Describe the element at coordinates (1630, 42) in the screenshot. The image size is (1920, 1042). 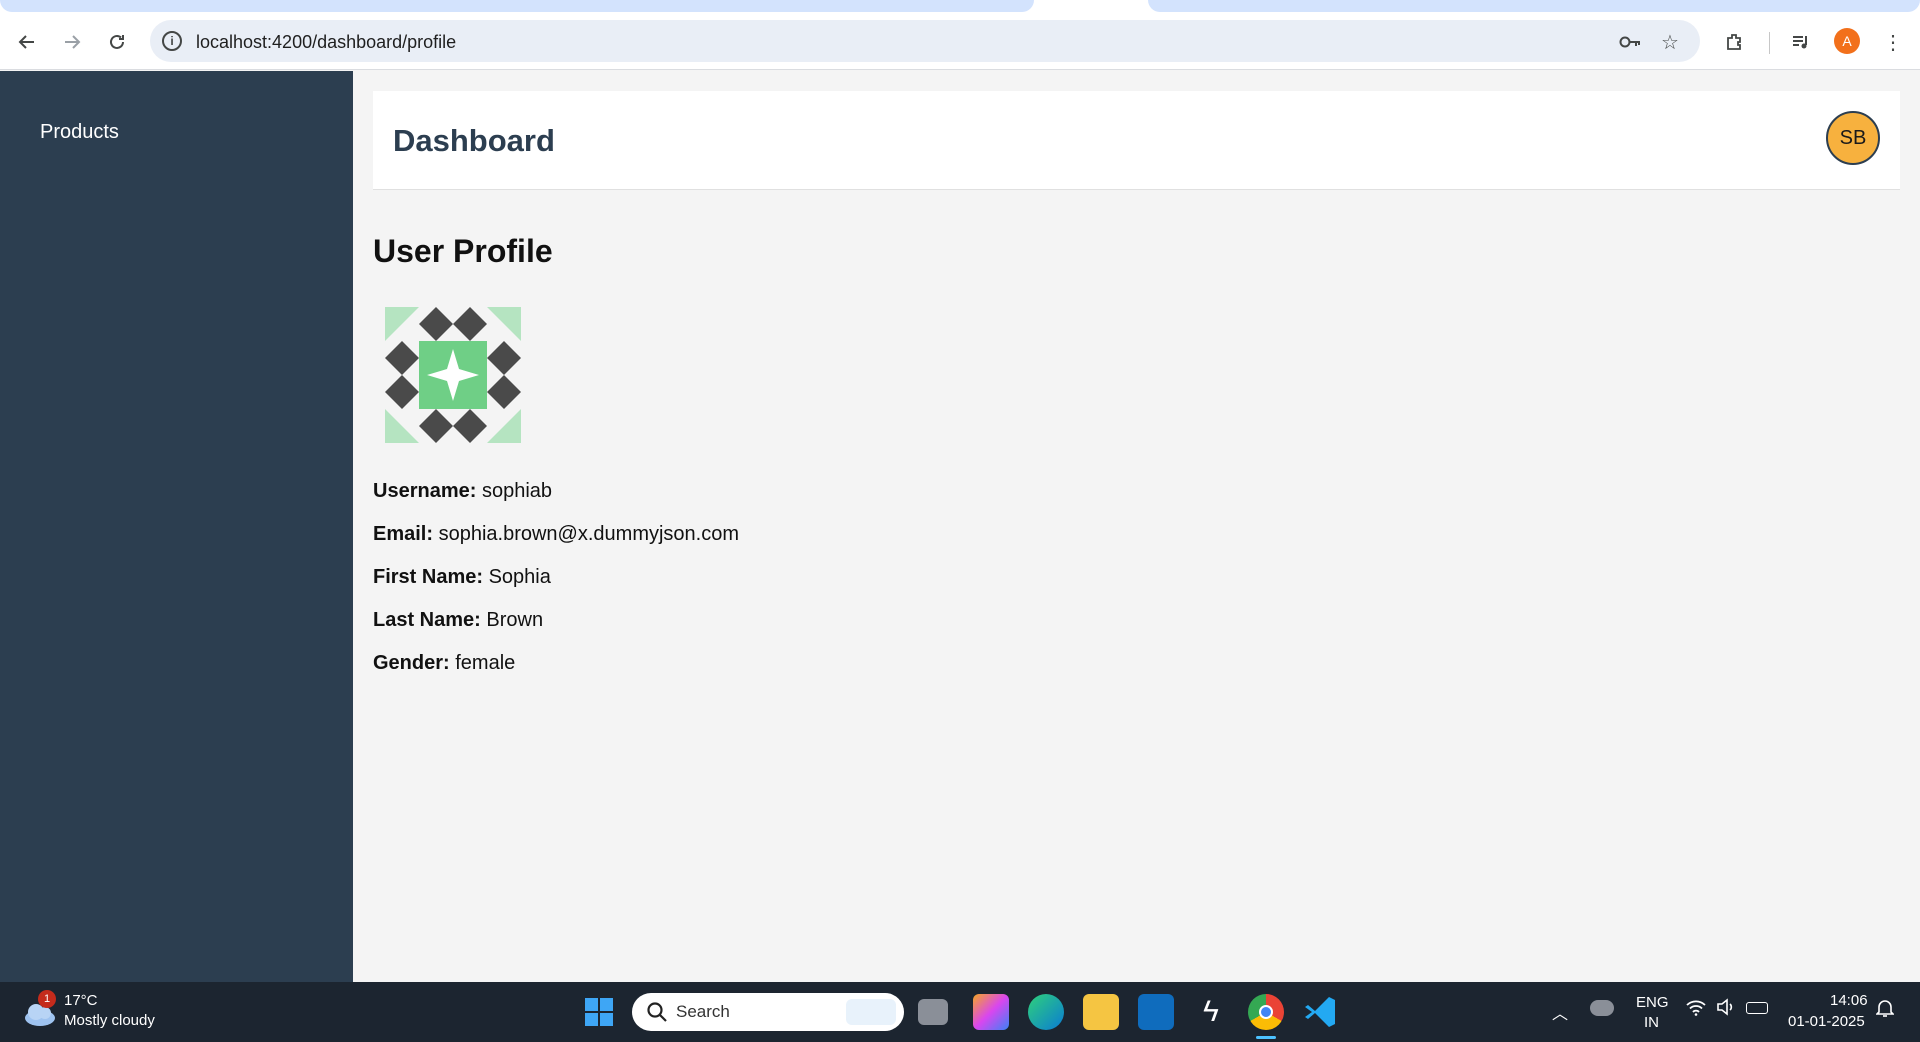
I see `password-key-icon` at that location.